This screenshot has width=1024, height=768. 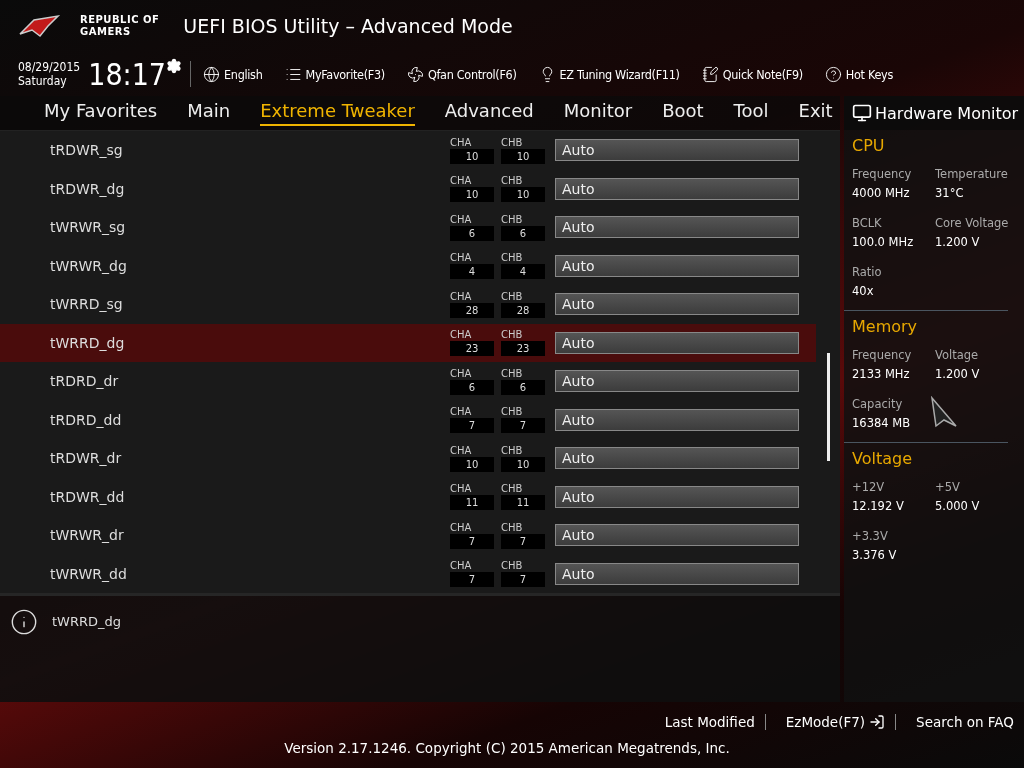 I want to click on stat-value: 3.376 V, so click(x=875, y=555).